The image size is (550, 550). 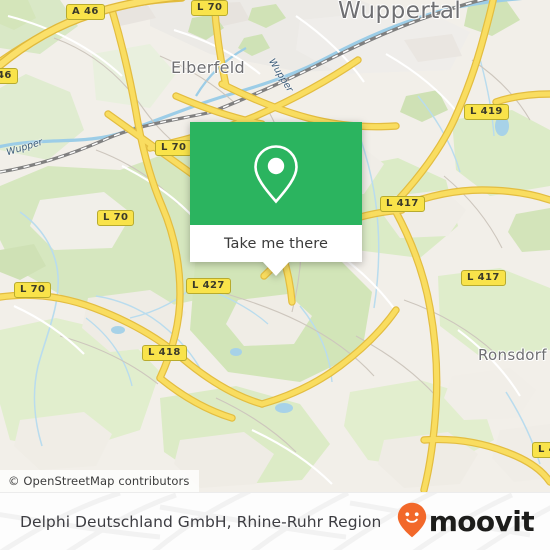 I want to click on moovit-wordmark: moovit, so click(x=481, y=521).